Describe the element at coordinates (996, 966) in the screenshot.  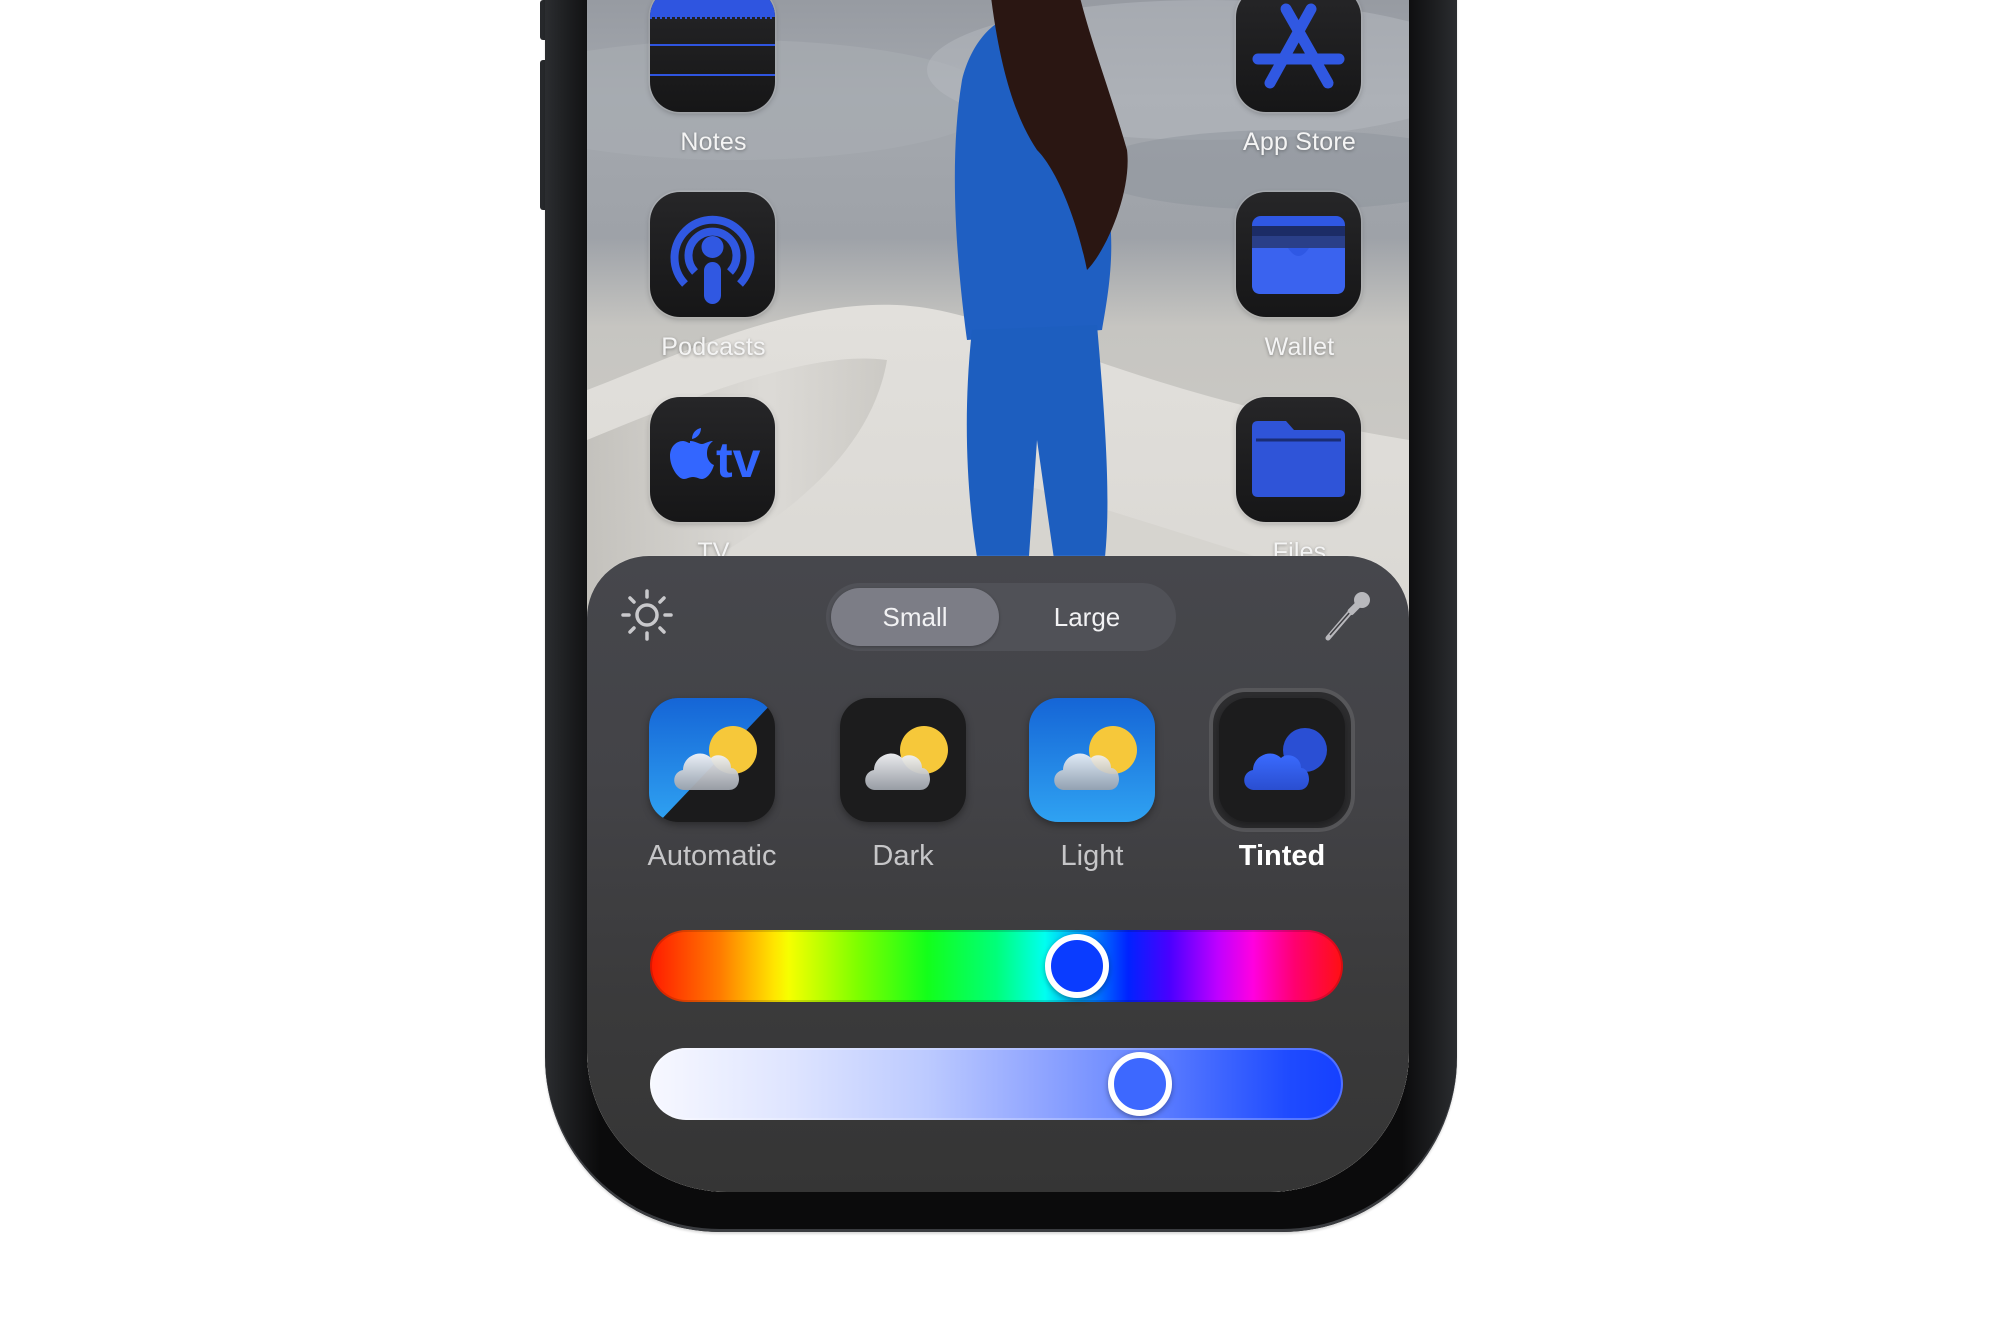
I see `hue-slider` at that location.